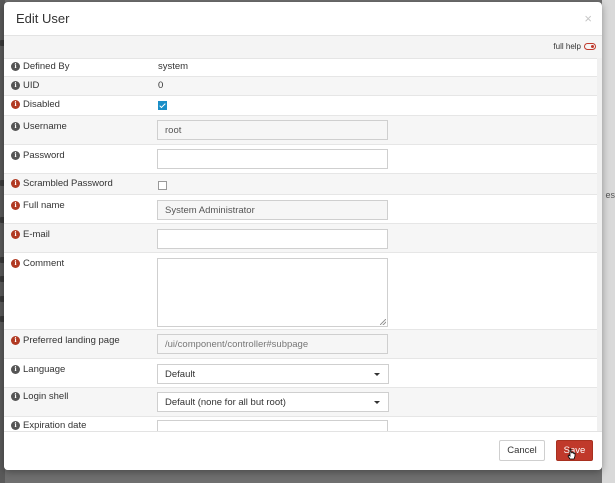  I want to click on password-input, so click(272, 159).